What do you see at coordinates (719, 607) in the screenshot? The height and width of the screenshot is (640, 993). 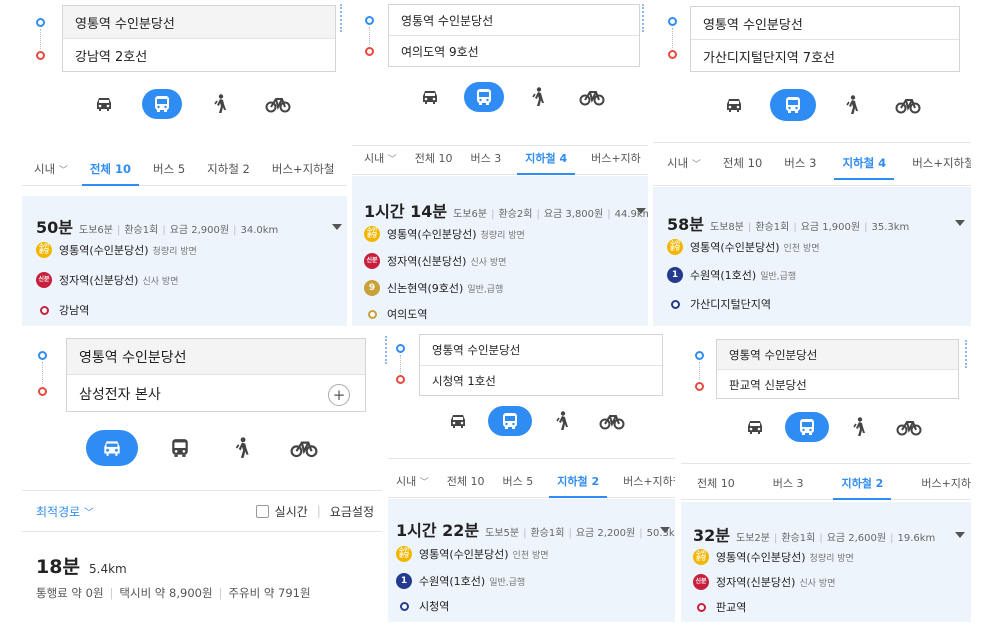 I see `route-step: 판교역` at bounding box center [719, 607].